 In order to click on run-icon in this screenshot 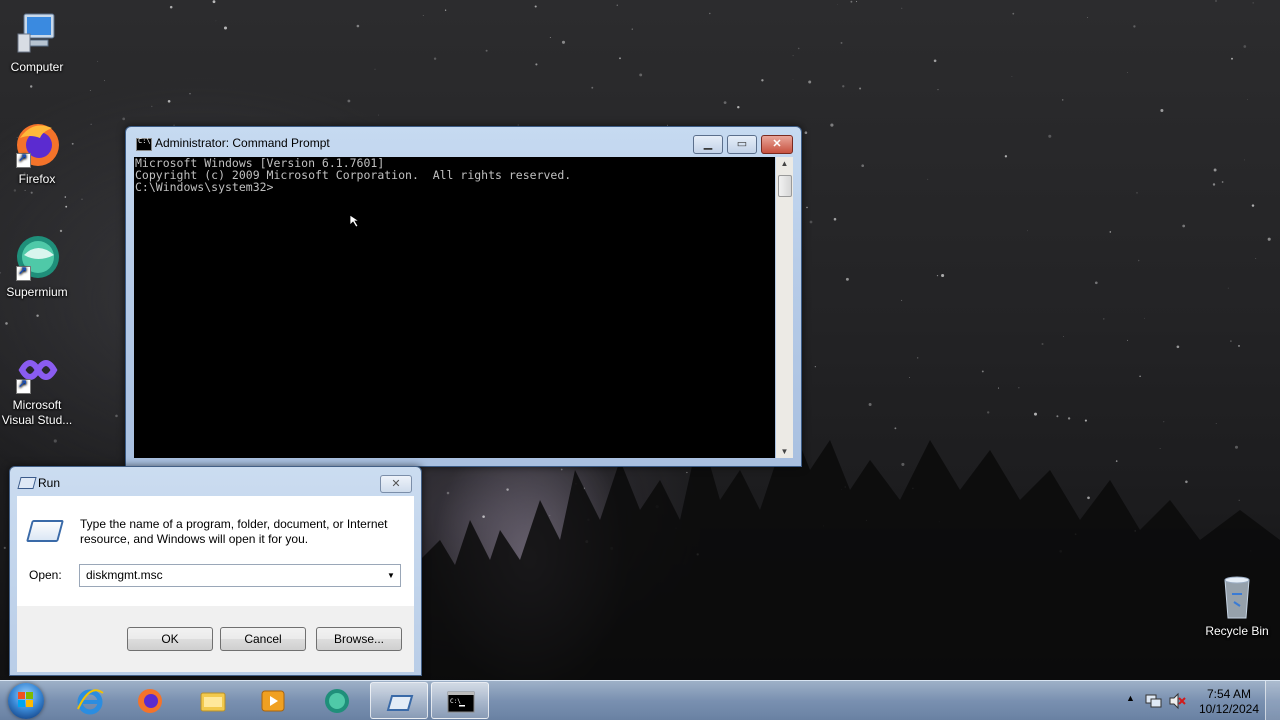, I will do `click(27, 483)`.